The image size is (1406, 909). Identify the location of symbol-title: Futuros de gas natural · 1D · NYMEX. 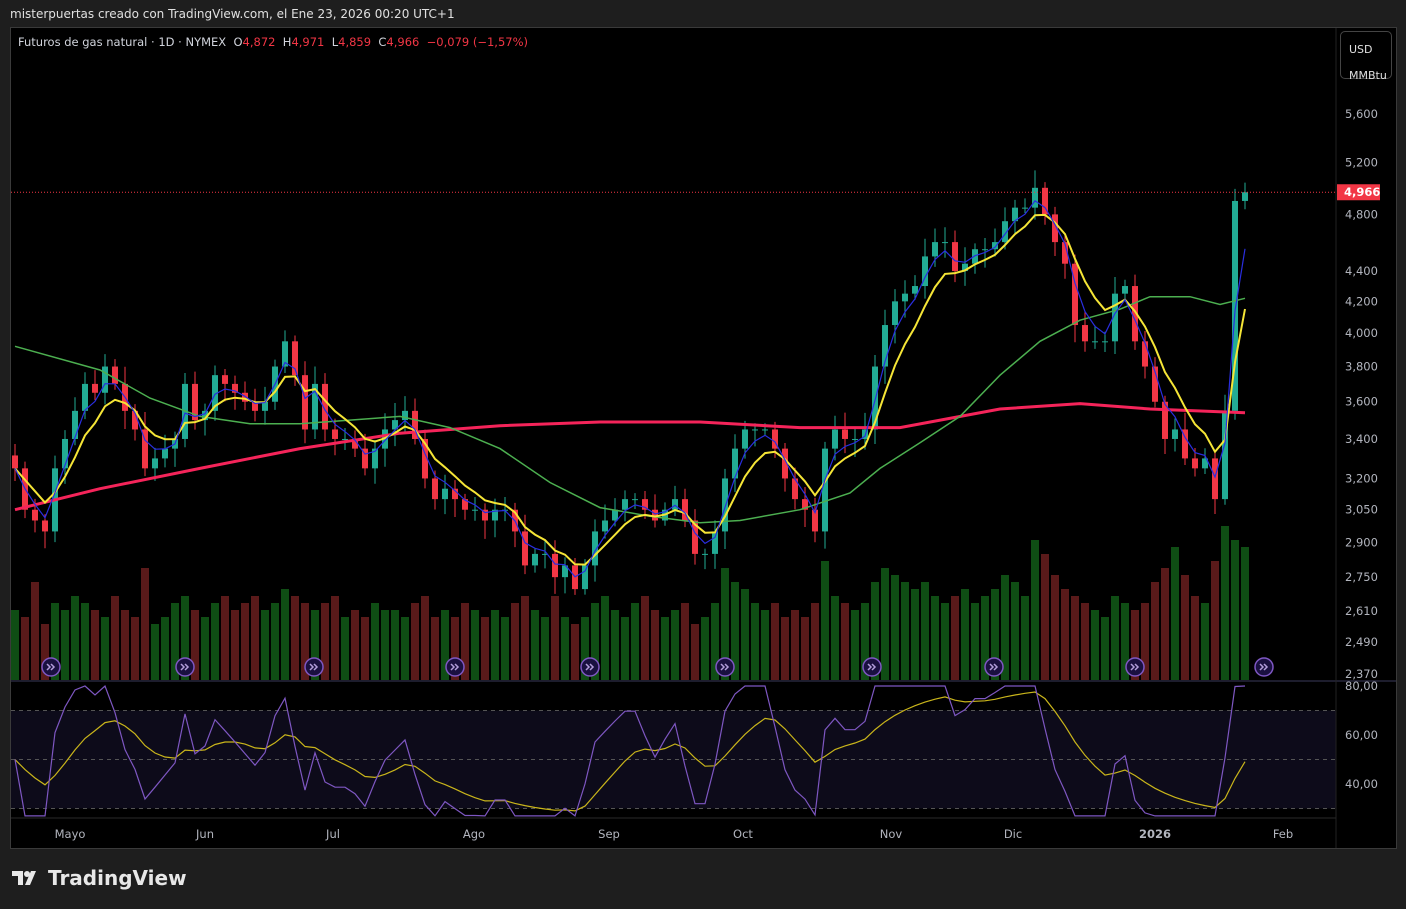
(122, 42).